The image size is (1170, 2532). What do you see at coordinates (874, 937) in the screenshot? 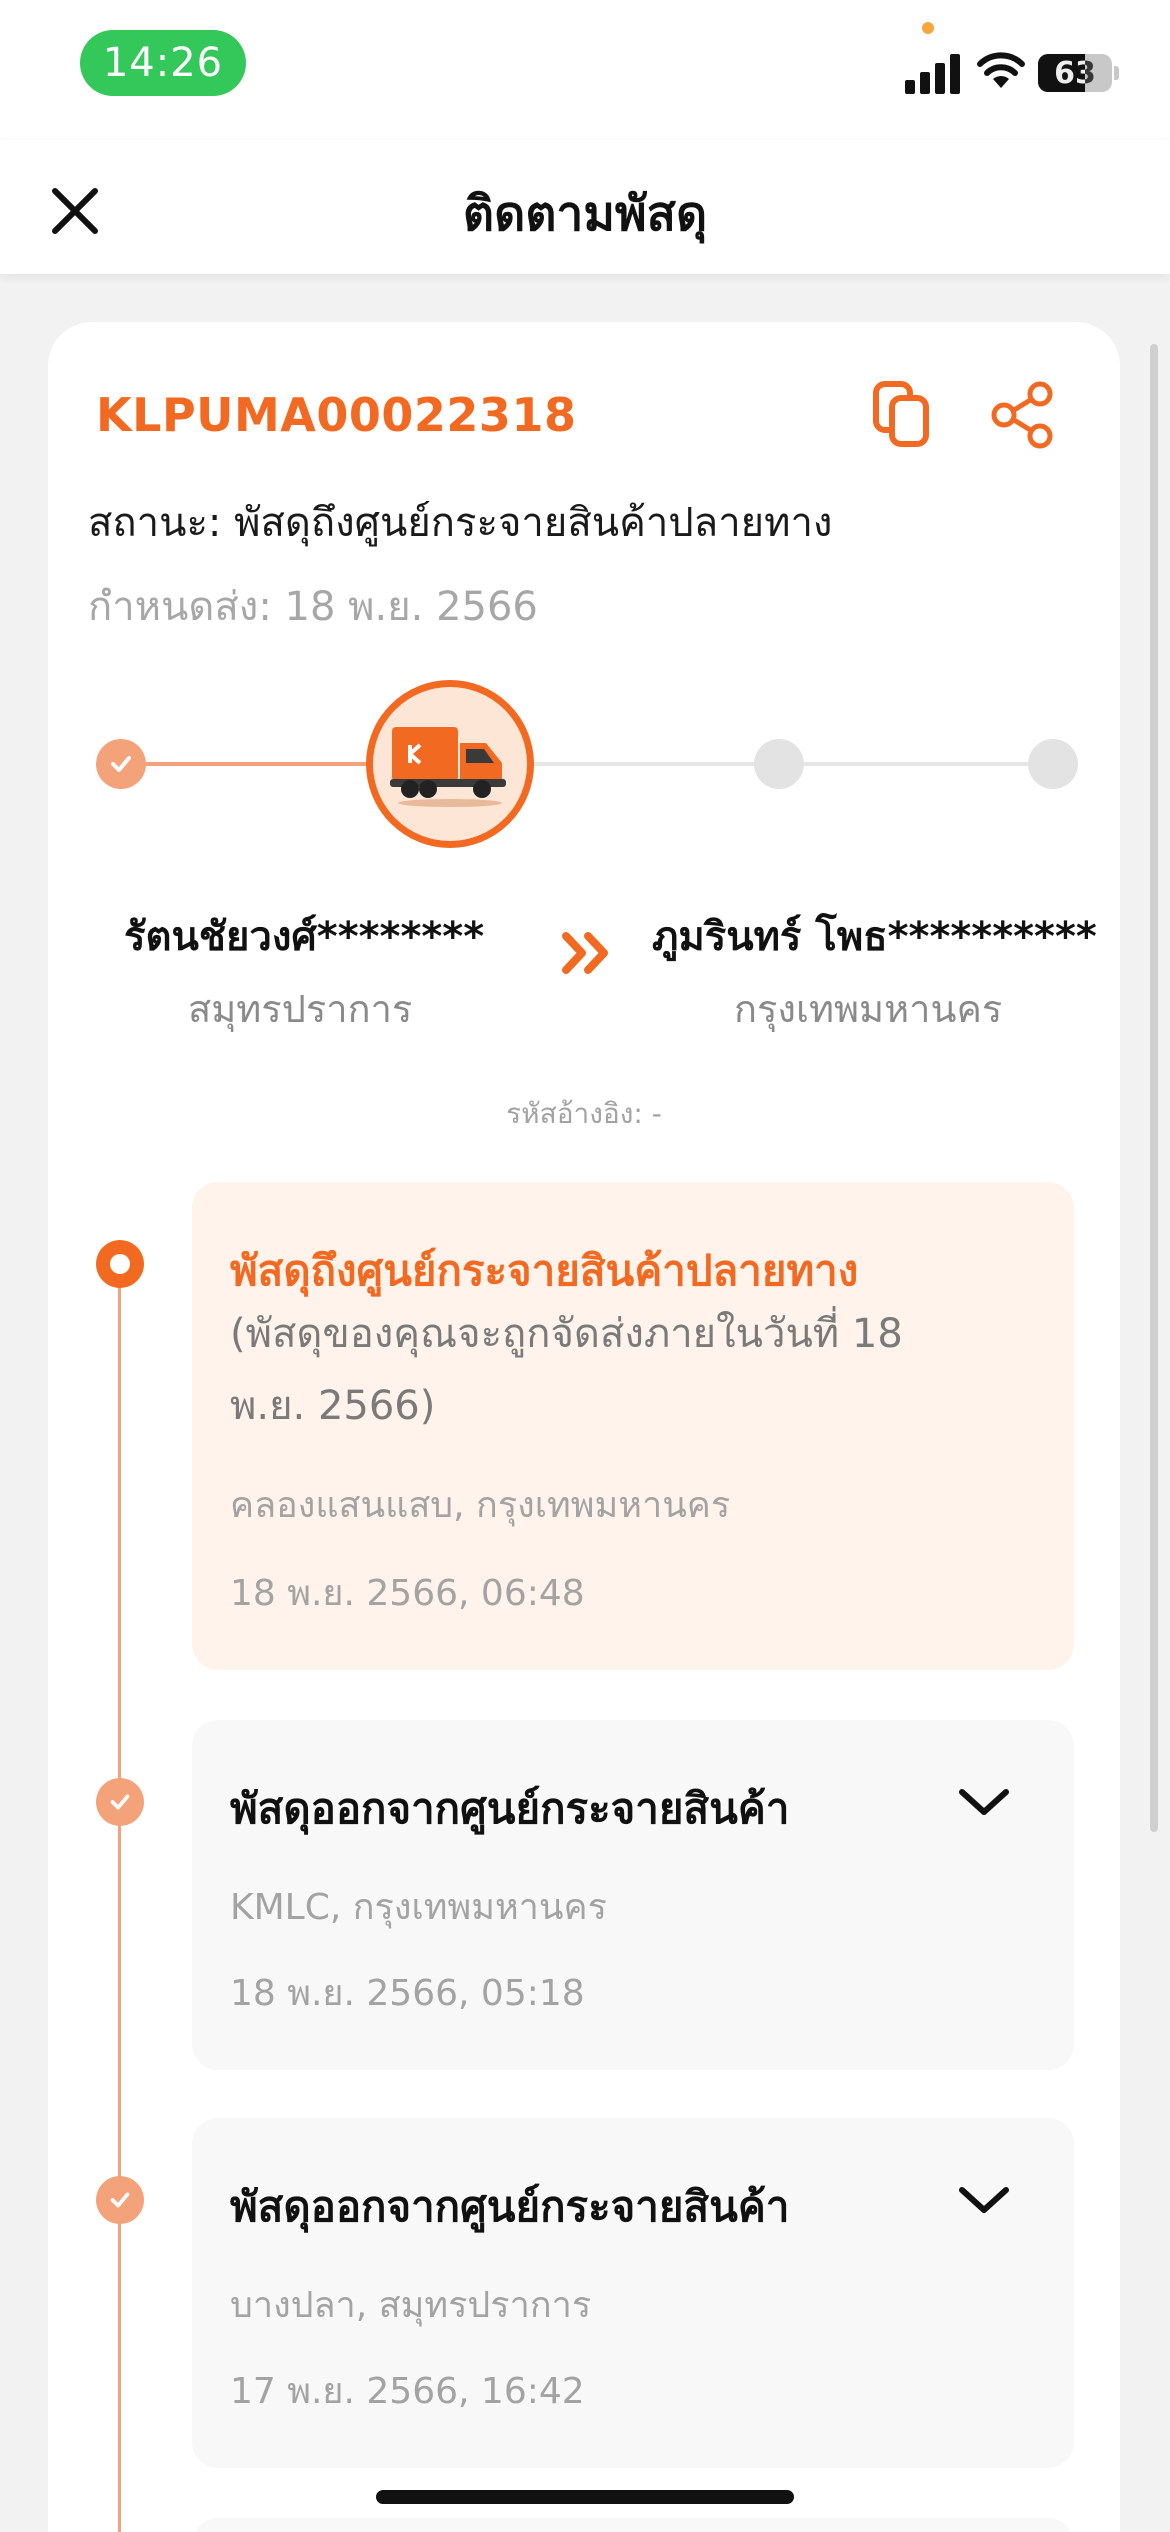
I see `receiver-name: ภูมรินทร์ โพธ**********` at bounding box center [874, 937].